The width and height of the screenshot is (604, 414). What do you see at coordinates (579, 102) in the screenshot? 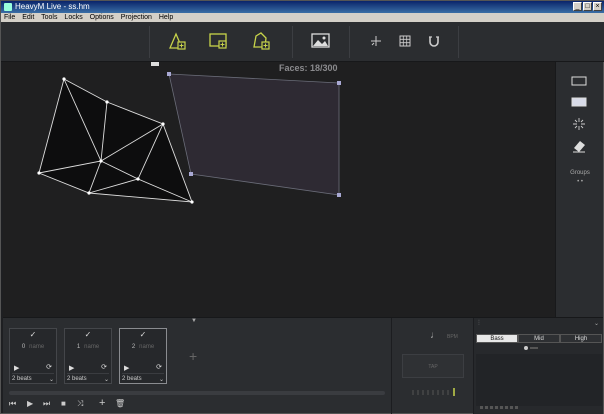
I see `filled-shape-icon` at bounding box center [579, 102].